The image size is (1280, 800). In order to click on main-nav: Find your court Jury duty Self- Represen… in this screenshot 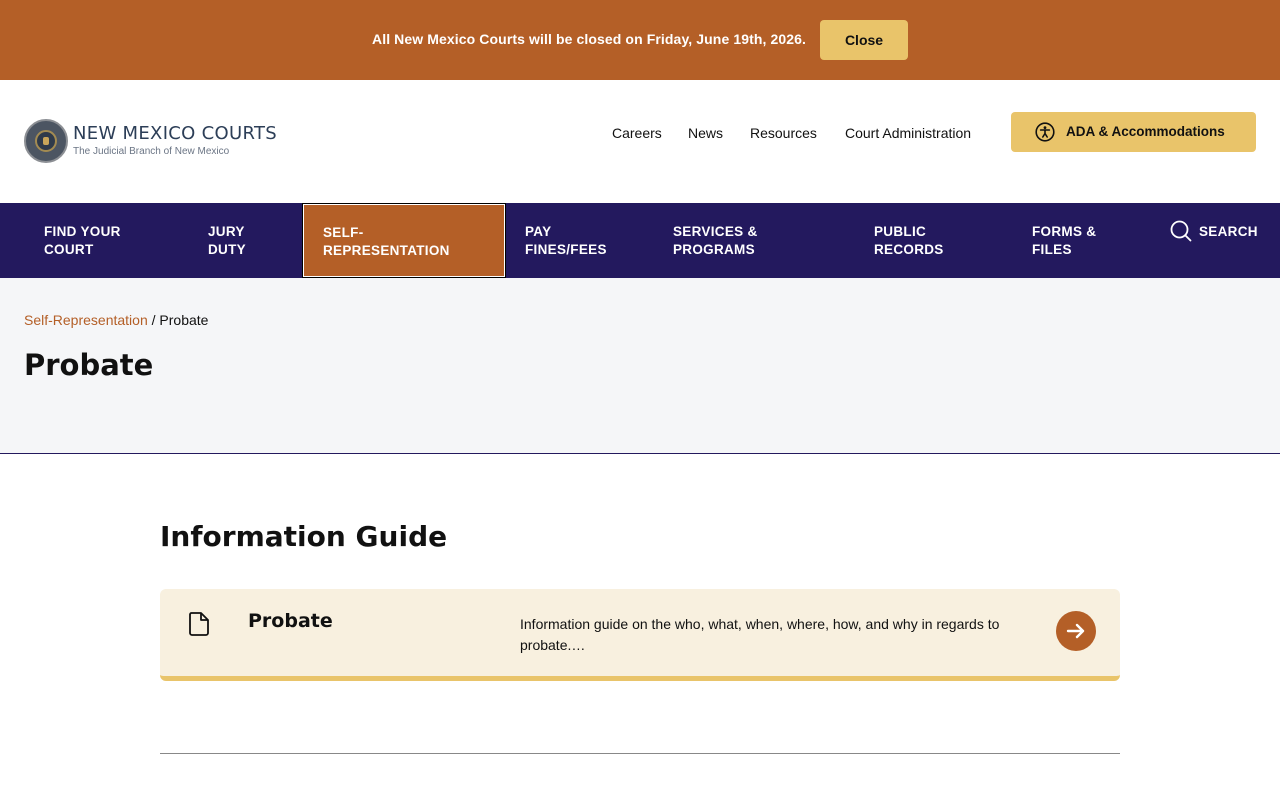, I will do `click(640, 240)`.